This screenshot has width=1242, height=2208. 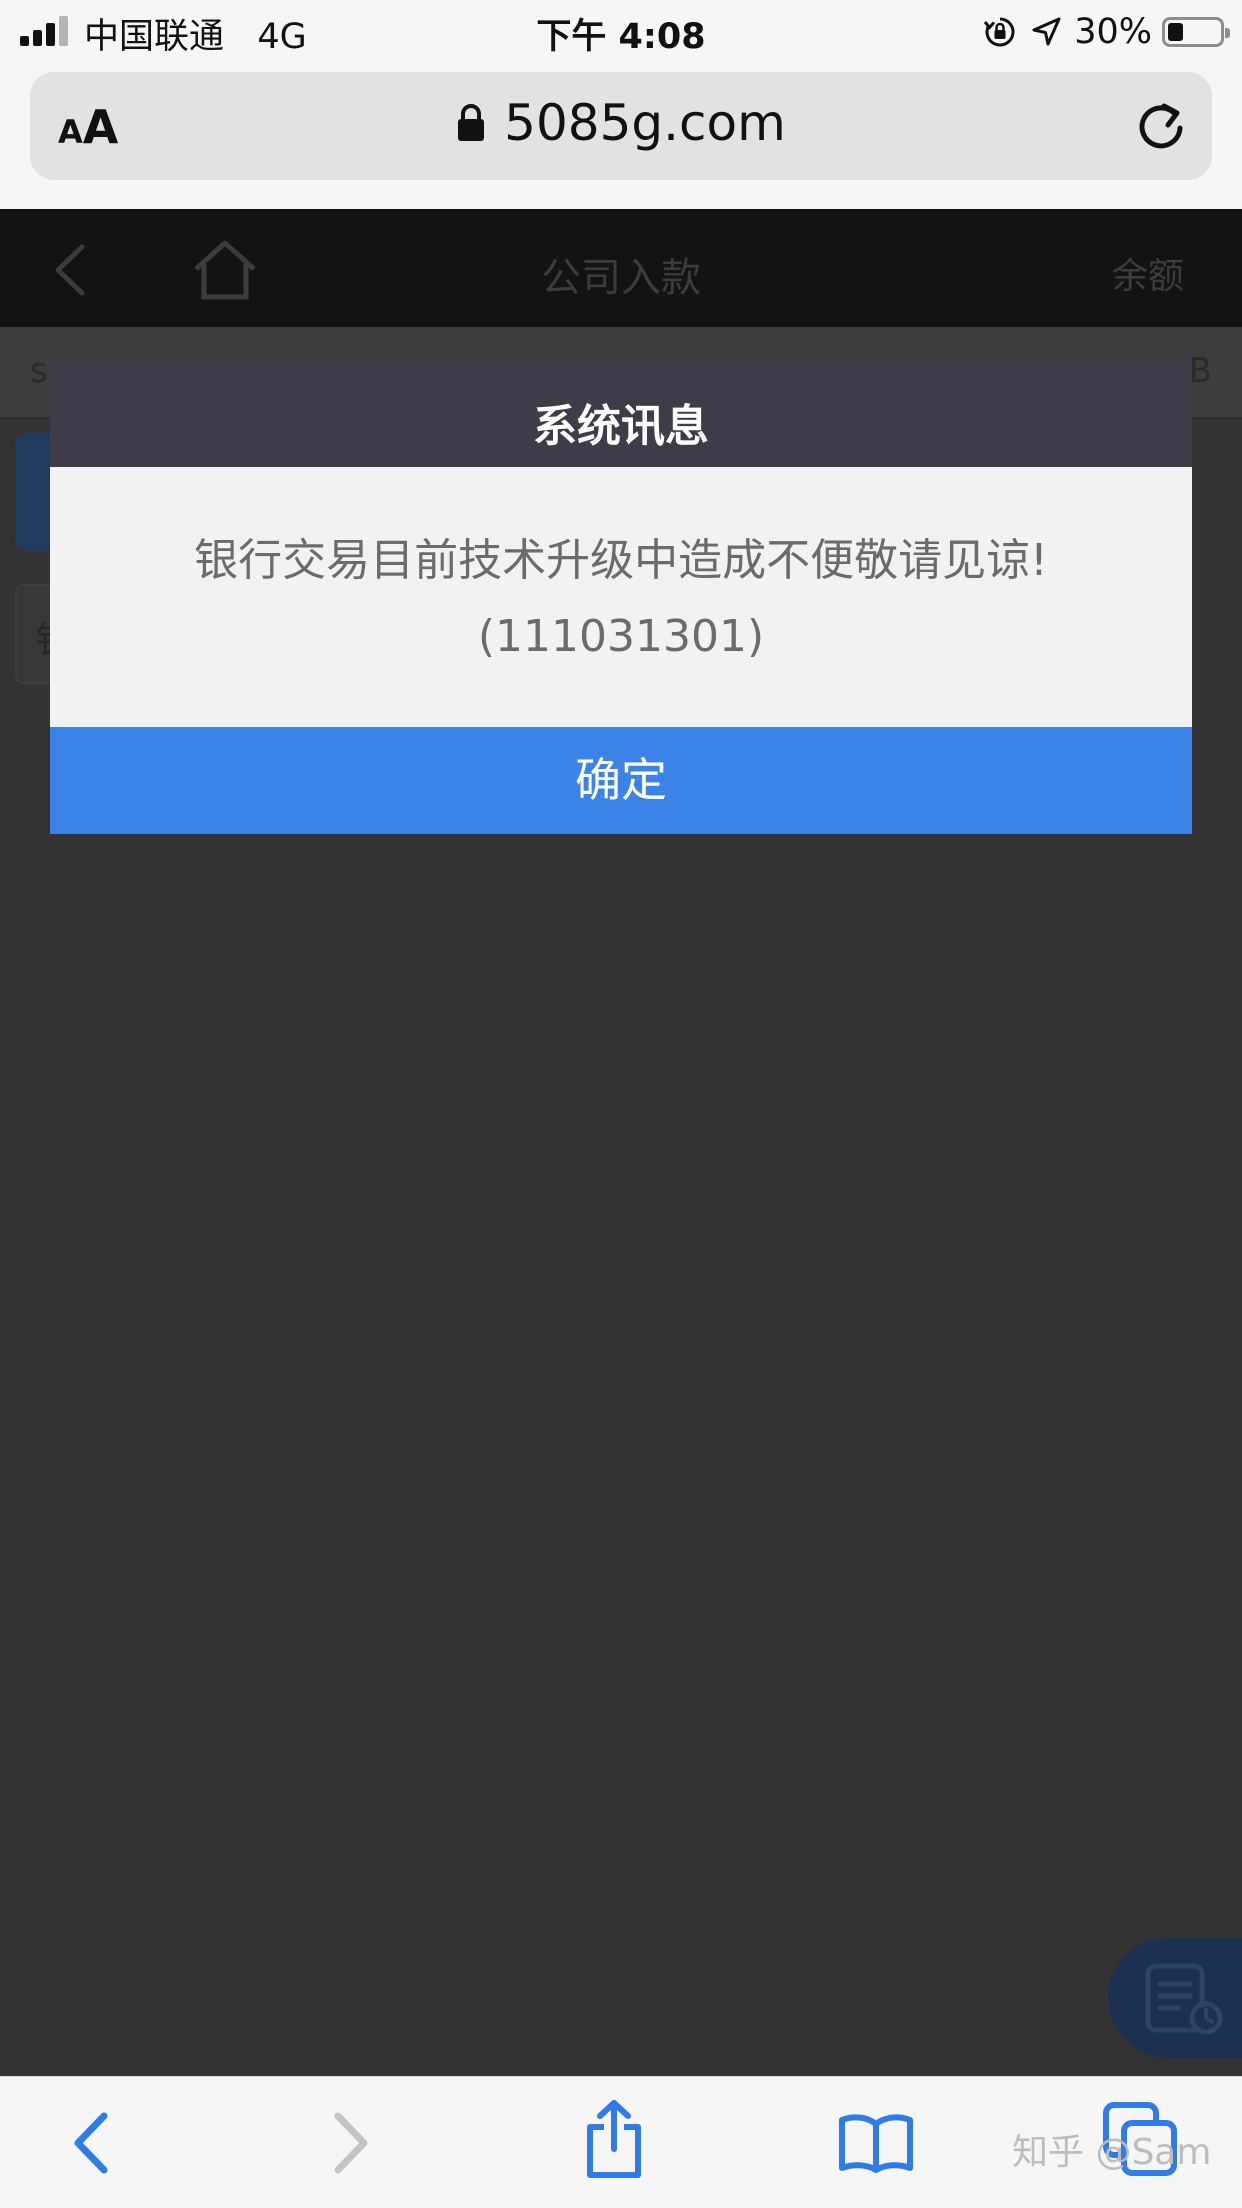 I want to click on dialog-body: 银行交易目前技术升级中造成不便敬请见谅! (111031301), so click(x=621, y=597).